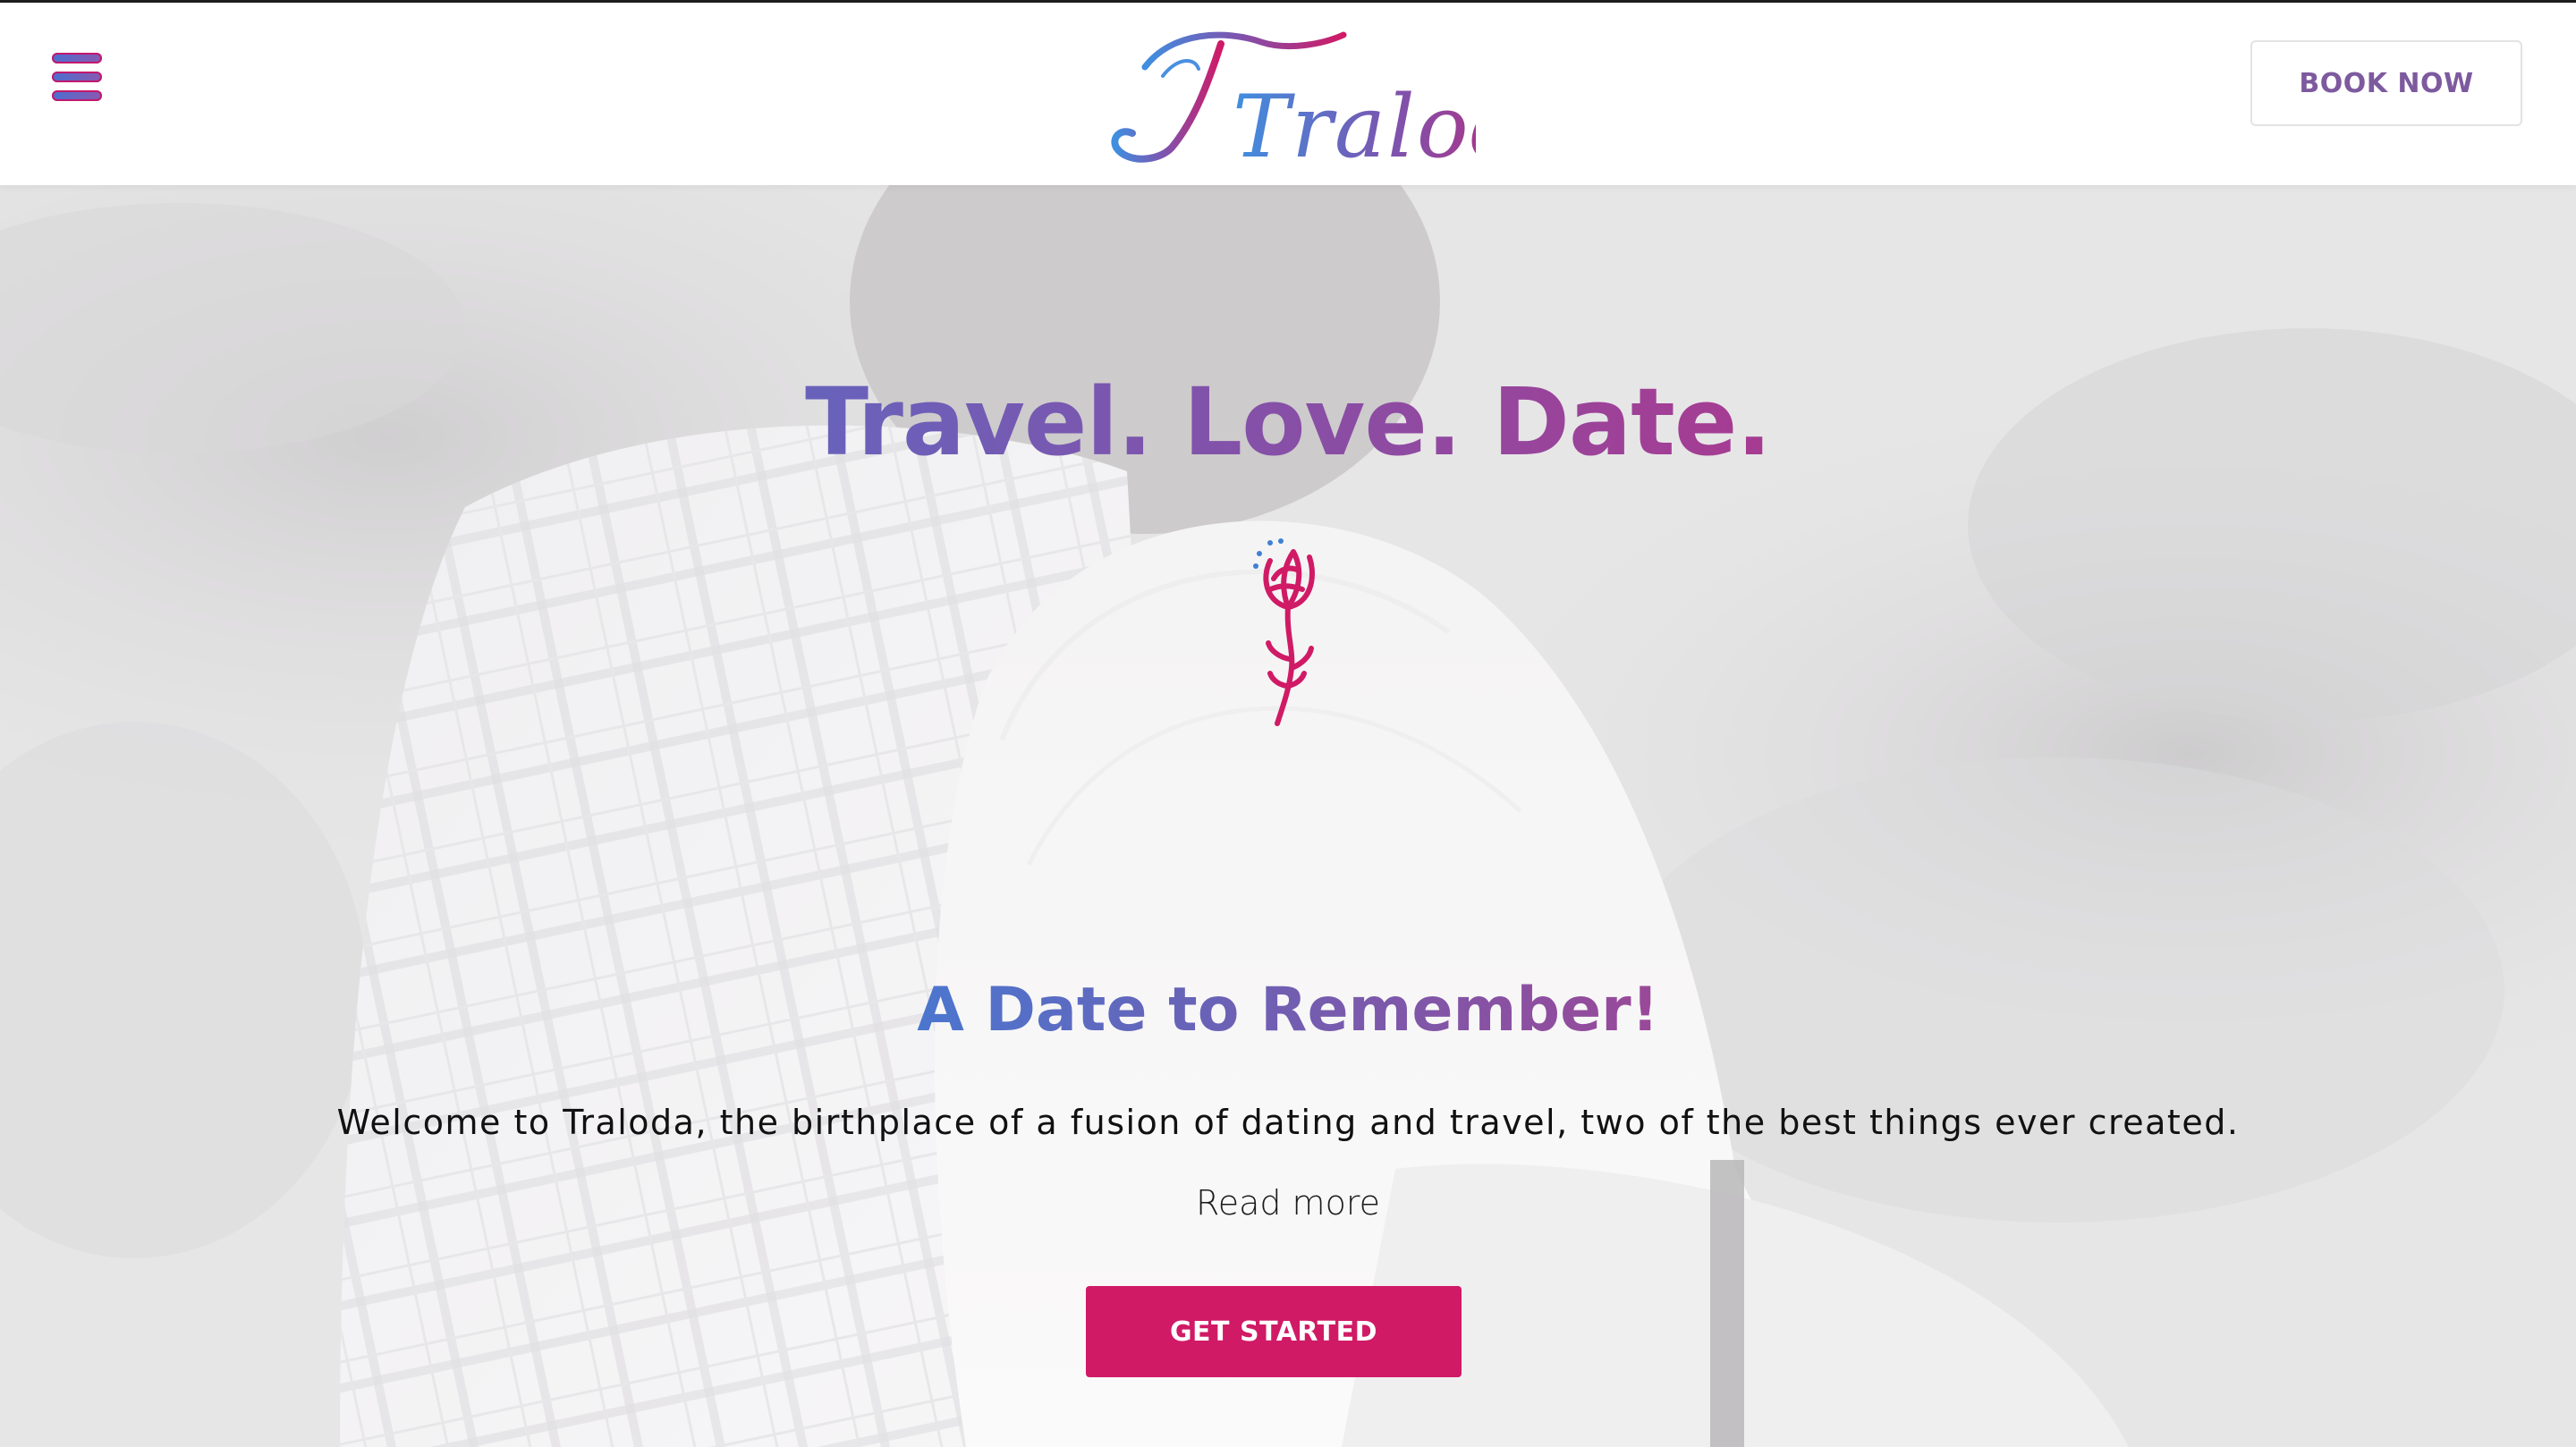 Image resolution: width=2576 pixels, height=1447 pixels. I want to click on site-header: Traloda BOOK NOW, so click(1288, 94).